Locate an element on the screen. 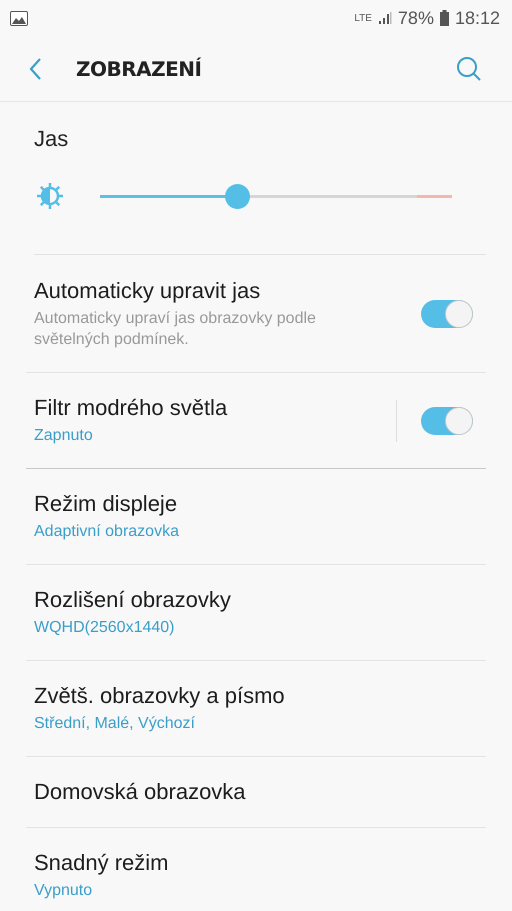 The width and height of the screenshot is (512, 911). battery-icon is located at coordinates (444, 18).